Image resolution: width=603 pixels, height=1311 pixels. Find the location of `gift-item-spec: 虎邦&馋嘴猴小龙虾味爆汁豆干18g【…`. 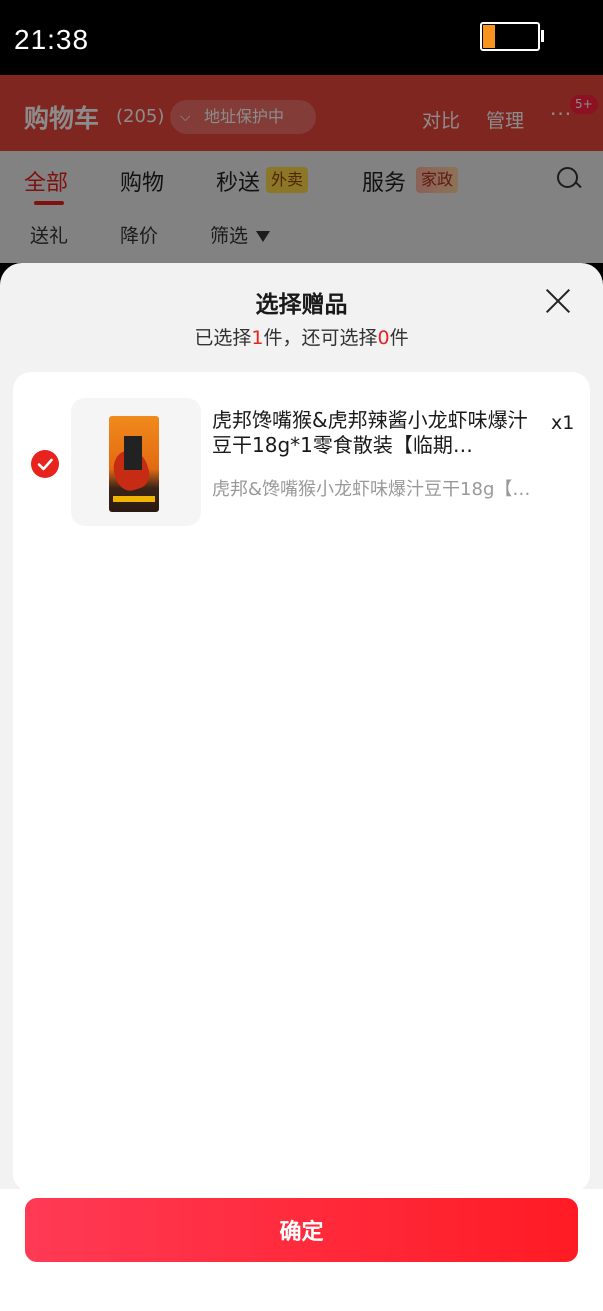

gift-item-spec: 虎邦&馋嘴猴小龙虾味爆汁豆干18g【… is located at coordinates (371, 489).